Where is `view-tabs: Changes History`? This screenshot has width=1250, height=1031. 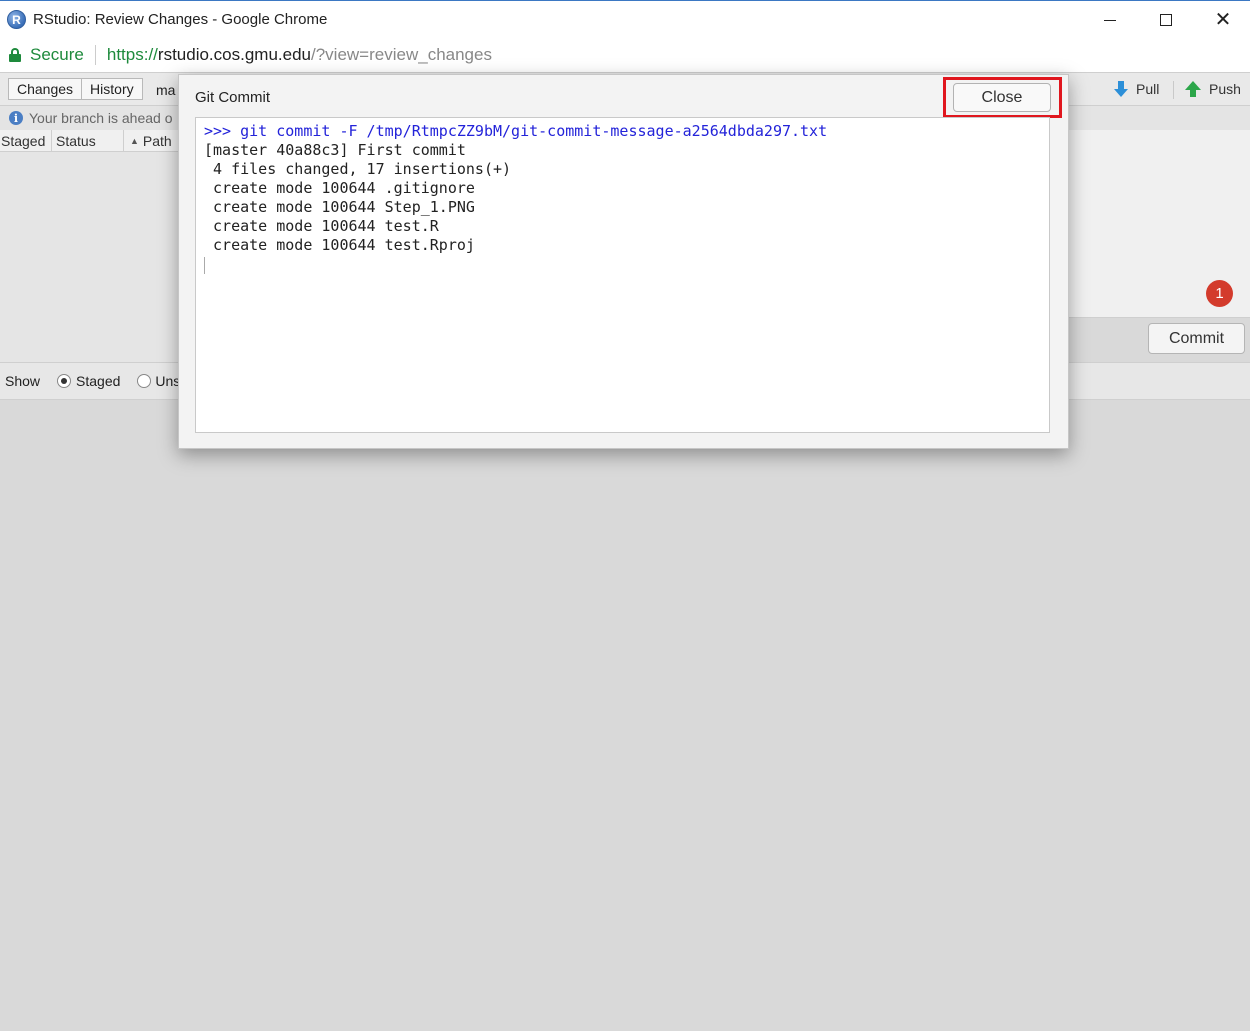
view-tabs: Changes History is located at coordinates (75, 89).